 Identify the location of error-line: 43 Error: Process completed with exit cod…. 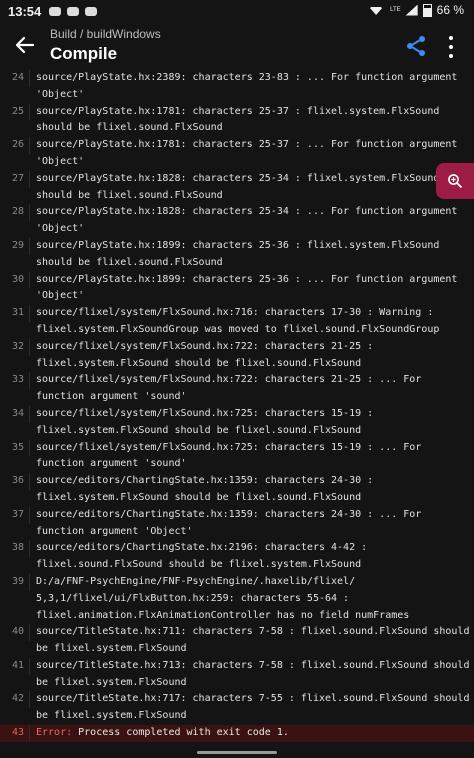
(237, 733).